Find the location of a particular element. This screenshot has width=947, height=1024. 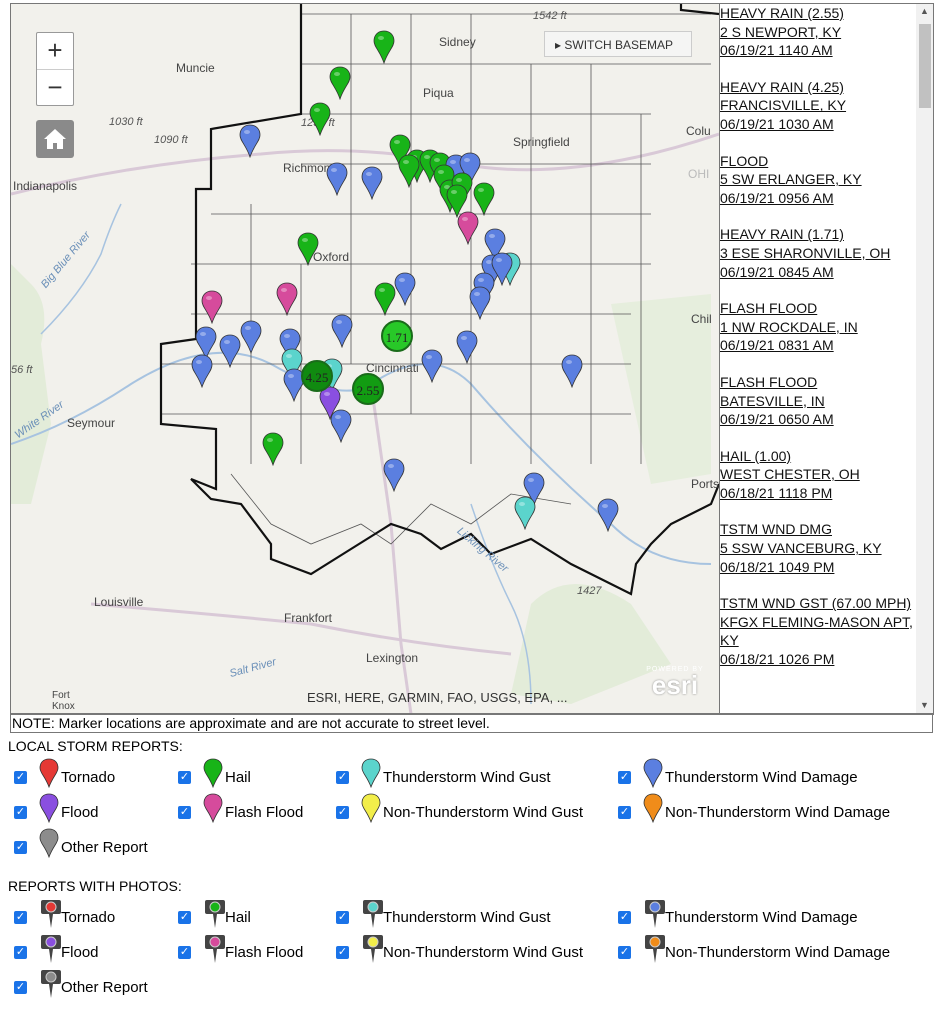

report-time-link: 06/19/21 0650 AM is located at coordinates (826, 419).